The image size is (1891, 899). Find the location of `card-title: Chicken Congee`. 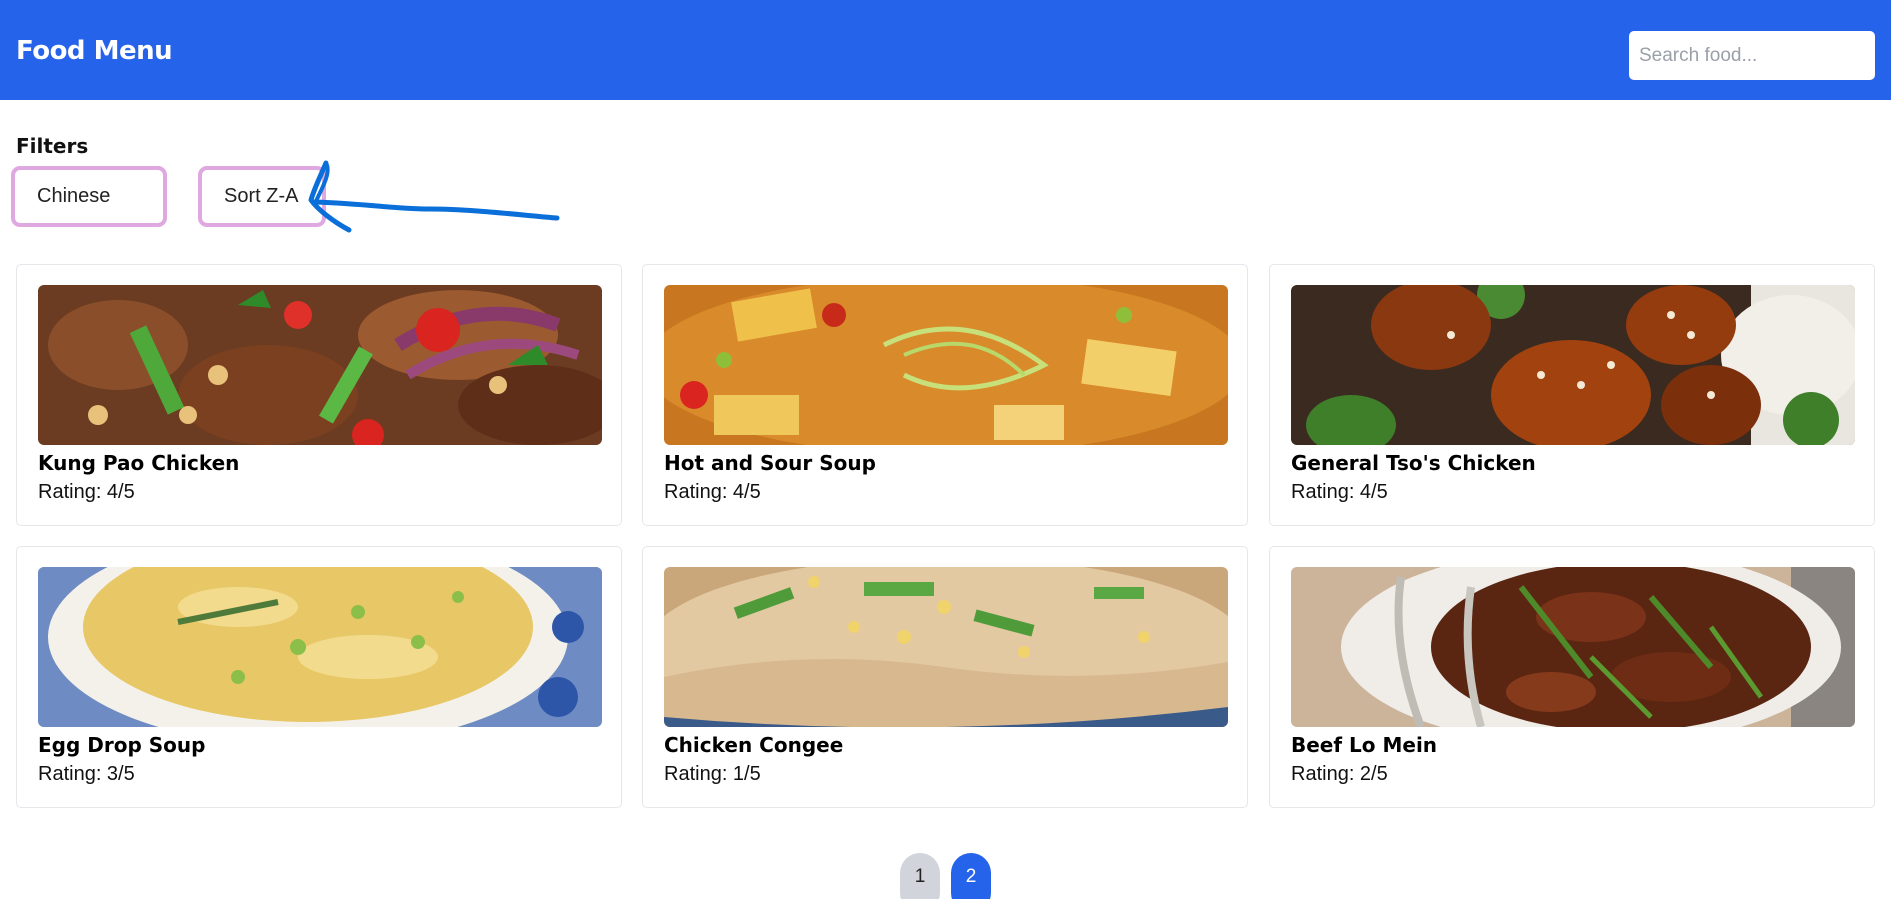

card-title: Chicken Congee is located at coordinates (754, 745).